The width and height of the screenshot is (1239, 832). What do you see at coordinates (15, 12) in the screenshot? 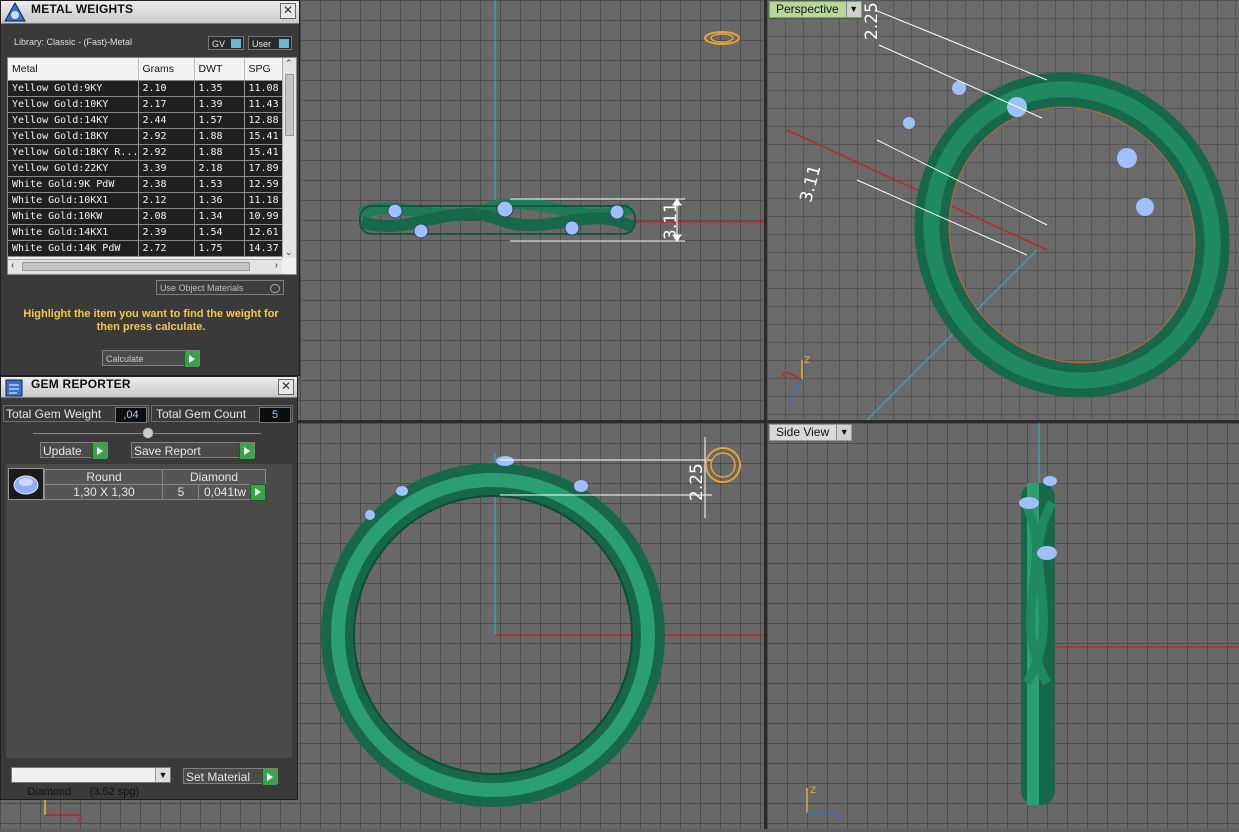
I see `matrix-logo-icon` at bounding box center [15, 12].